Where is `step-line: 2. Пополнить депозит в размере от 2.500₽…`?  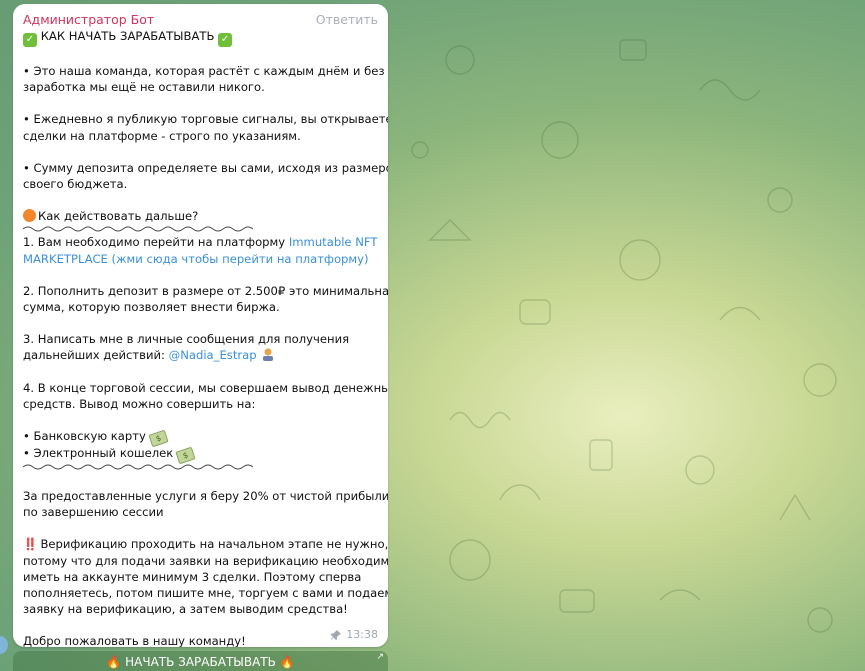
step-line: 2. Пополнить депозит в размере от 2.500₽… is located at coordinates (205, 290).